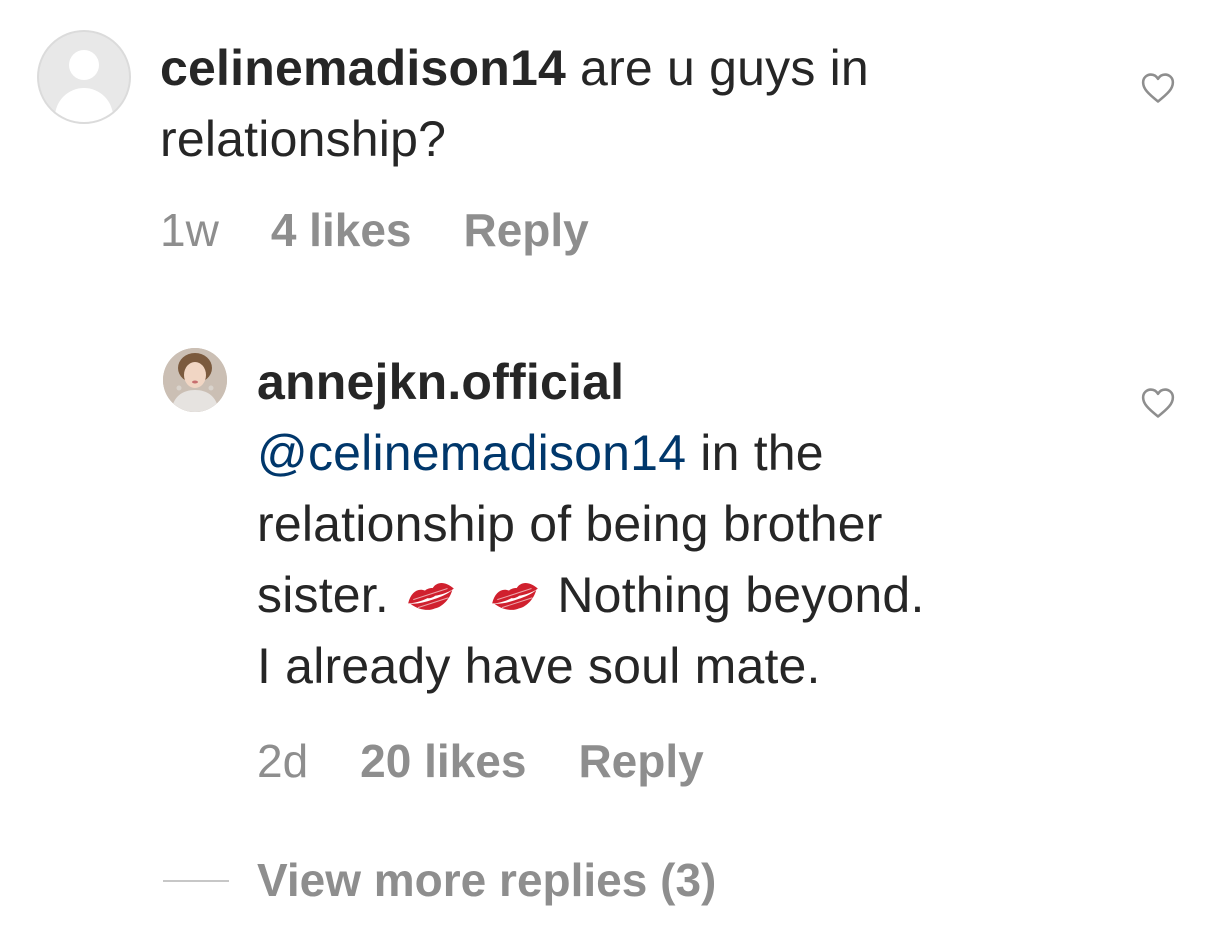 The width and height of the screenshot is (1228, 949). I want to click on view-more-replies-button: View more replies (3), so click(486, 880).